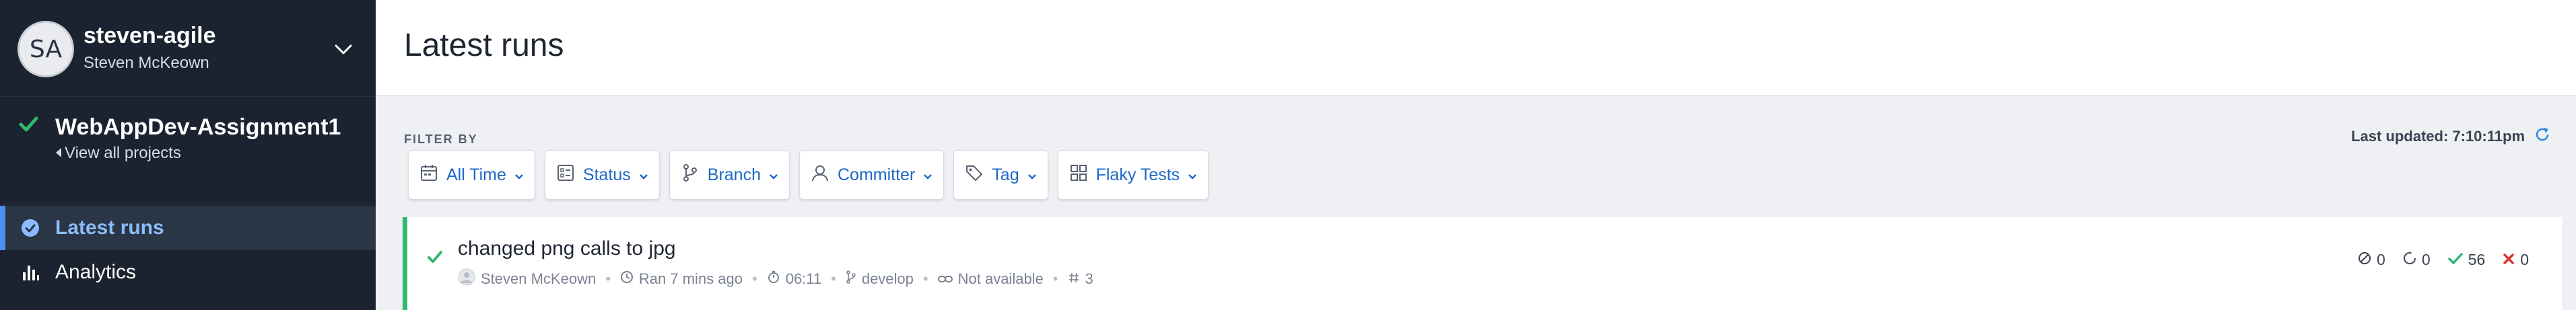 The height and width of the screenshot is (310, 2576). Describe the element at coordinates (146, 63) in the screenshot. I see `org-user: Steven McKeown` at that location.